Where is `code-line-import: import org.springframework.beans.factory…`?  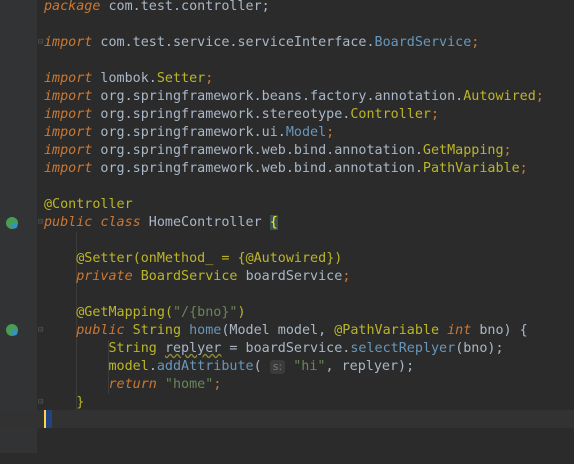 code-line-import: import org.springframework.beans.factory… is located at coordinates (287, 97).